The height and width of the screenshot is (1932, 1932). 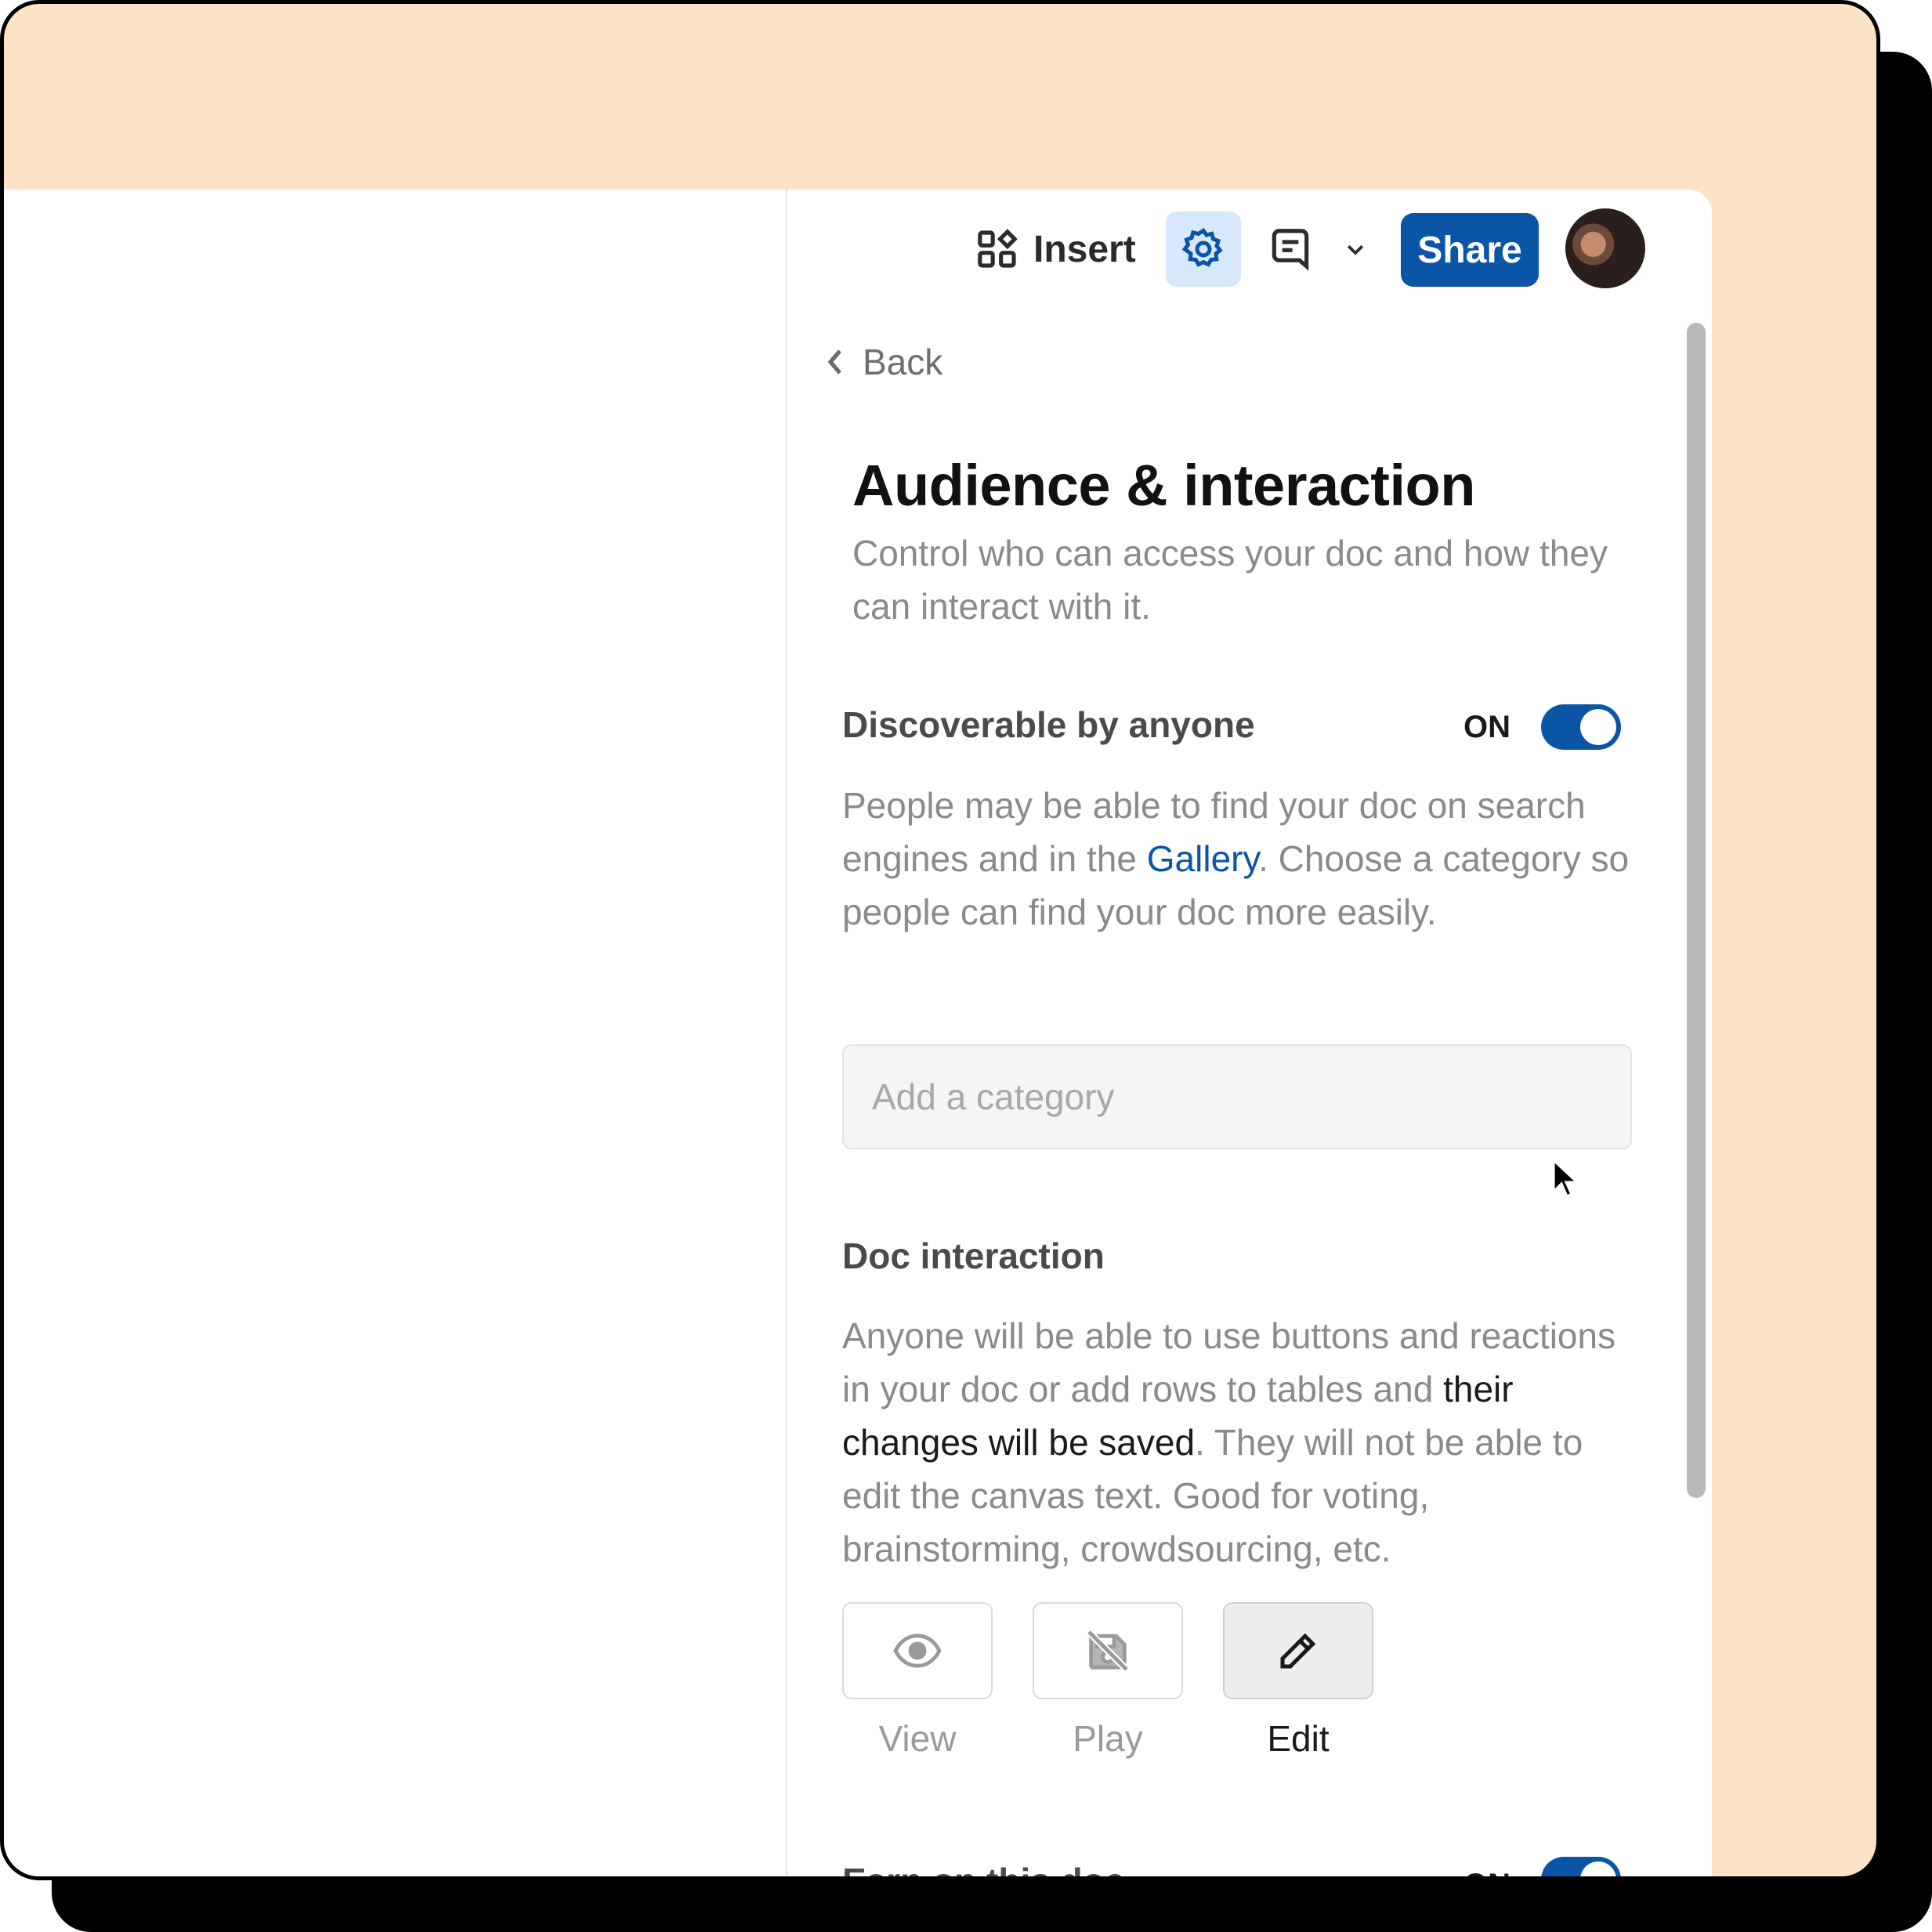 What do you see at coordinates (998, 249) in the screenshot?
I see `grid-plus-icon` at bounding box center [998, 249].